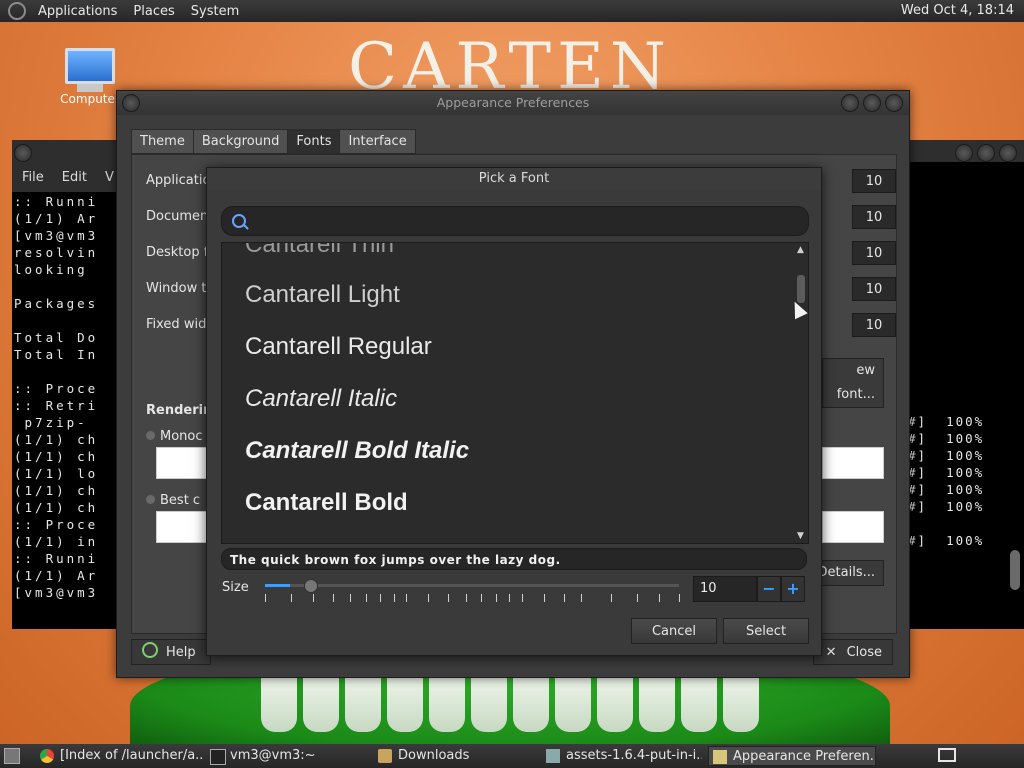 The image size is (1024, 768). Describe the element at coordinates (357, 451) in the screenshot. I see `font-list-item: Cantarell Bold Italic` at that location.